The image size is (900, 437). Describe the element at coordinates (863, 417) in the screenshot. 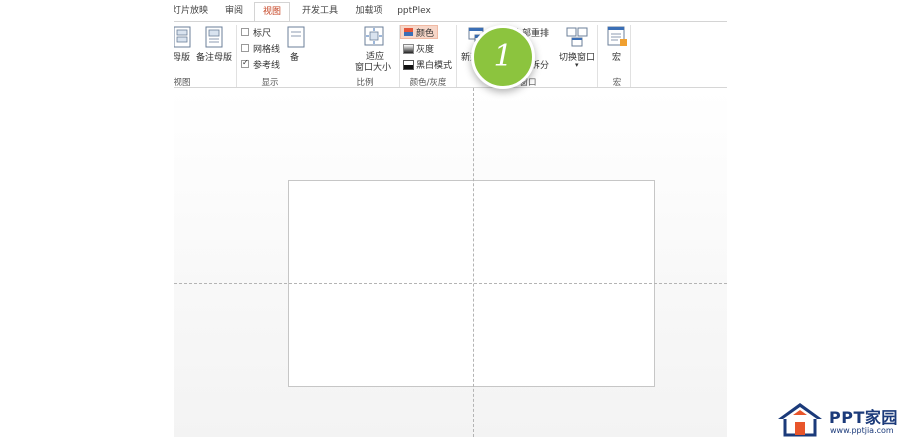

I see `watermark-title: PPT家园` at that location.